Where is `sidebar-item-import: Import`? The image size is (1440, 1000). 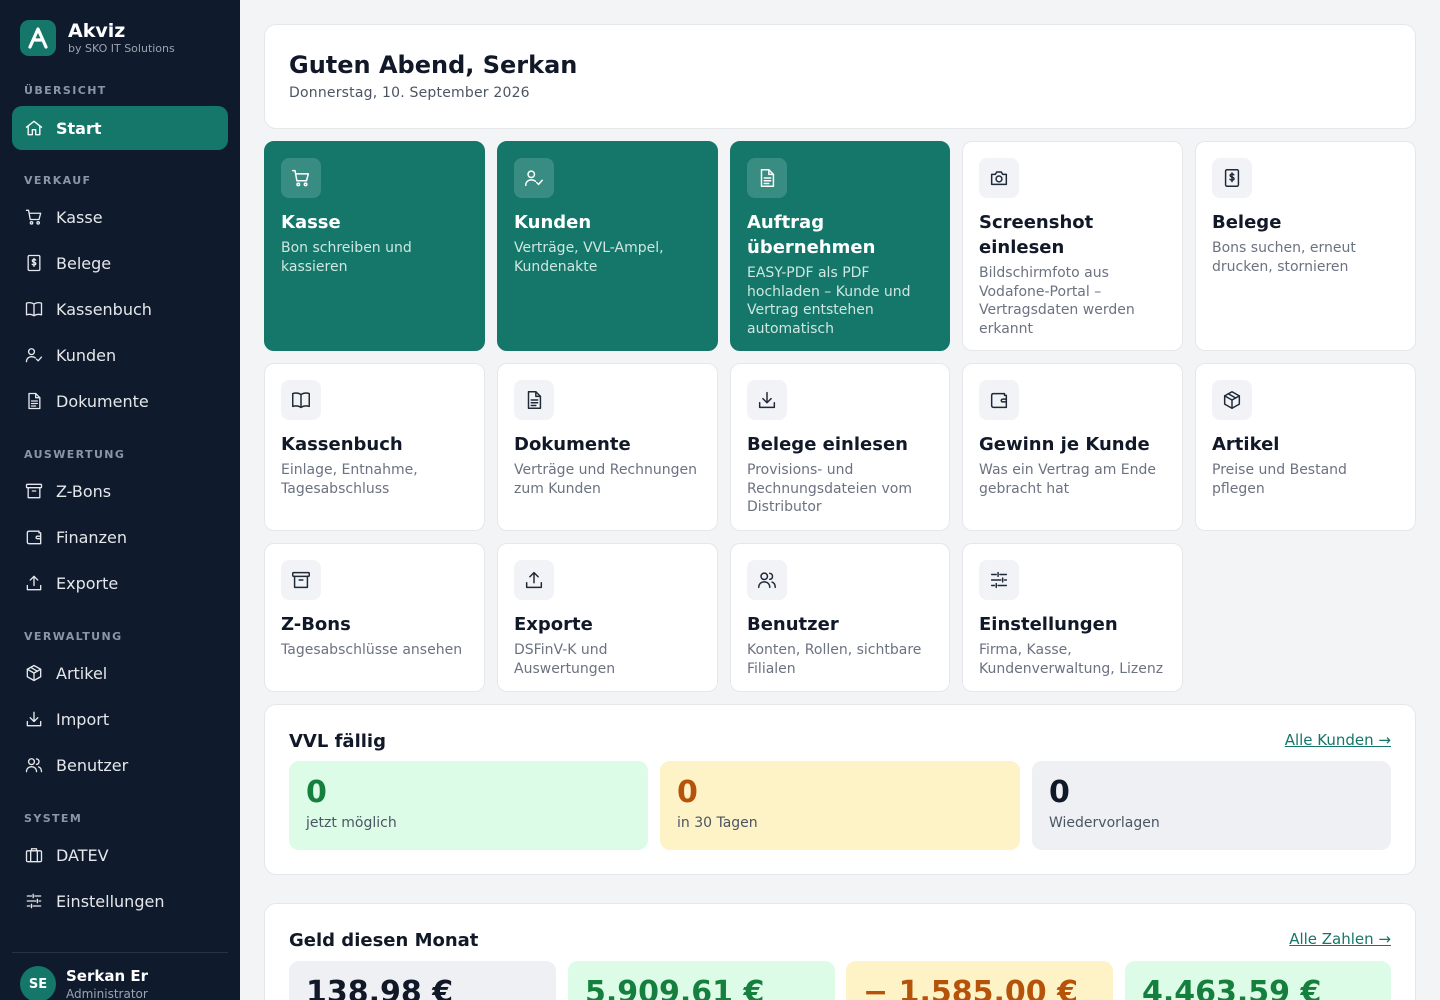
sidebar-item-import: Import is located at coordinates (120, 719).